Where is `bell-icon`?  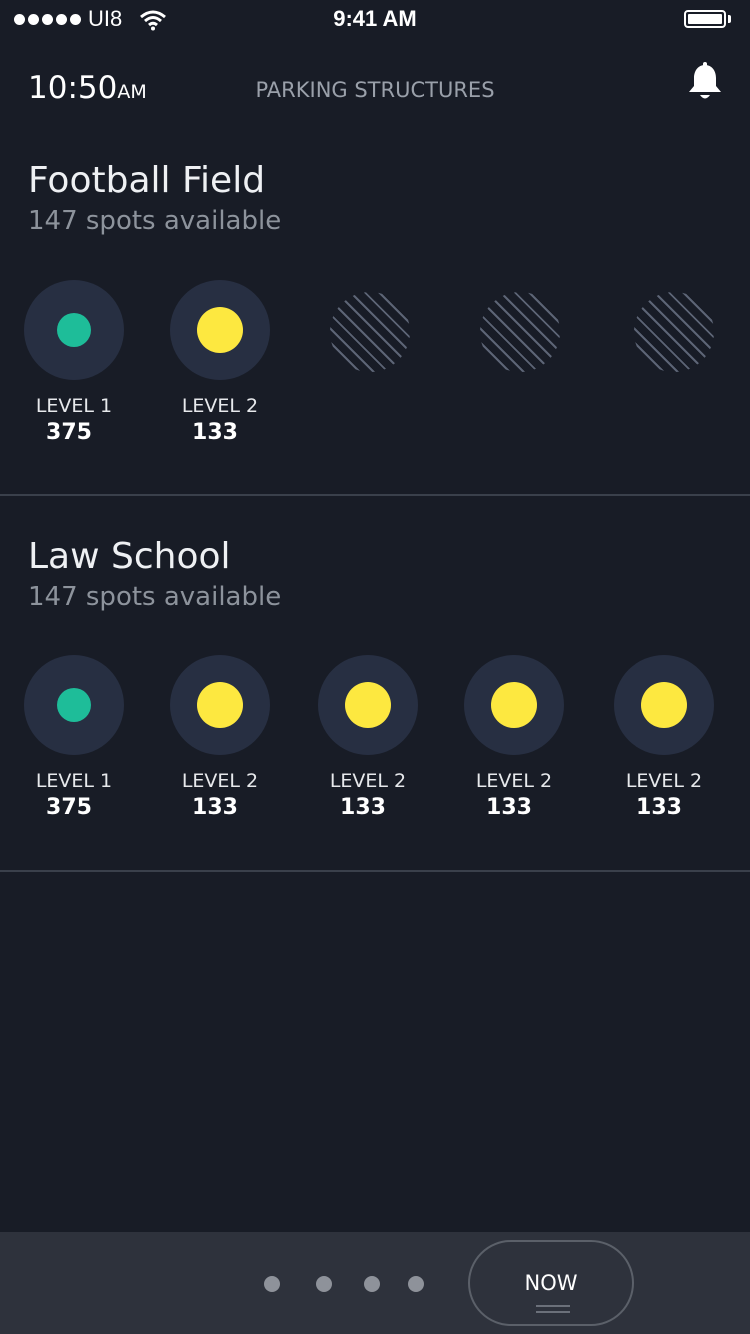
bell-icon is located at coordinates (705, 82).